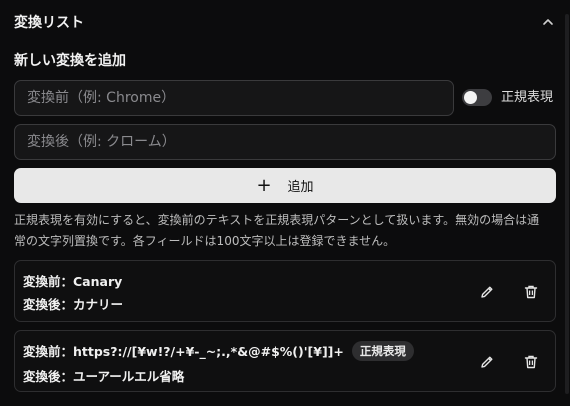 The image size is (570, 406). What do you see at coordinates (49, 23) in the screenshot?
I see `section-title: 変換リスト` at bounding box center [49, 23].